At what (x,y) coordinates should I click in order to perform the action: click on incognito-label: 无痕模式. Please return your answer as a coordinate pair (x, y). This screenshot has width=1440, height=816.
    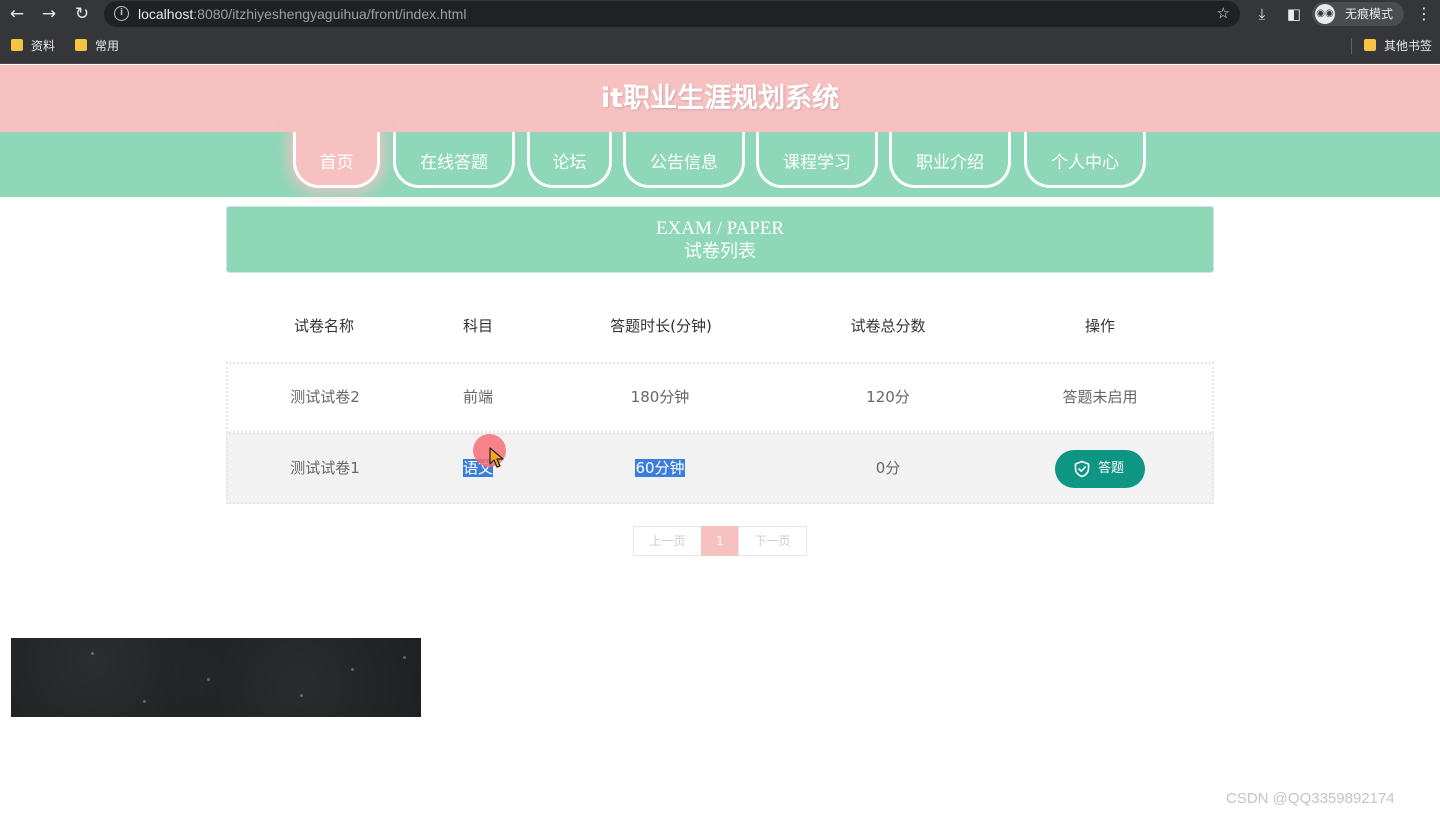
    Looking at the image, I should click on (1369, 14).